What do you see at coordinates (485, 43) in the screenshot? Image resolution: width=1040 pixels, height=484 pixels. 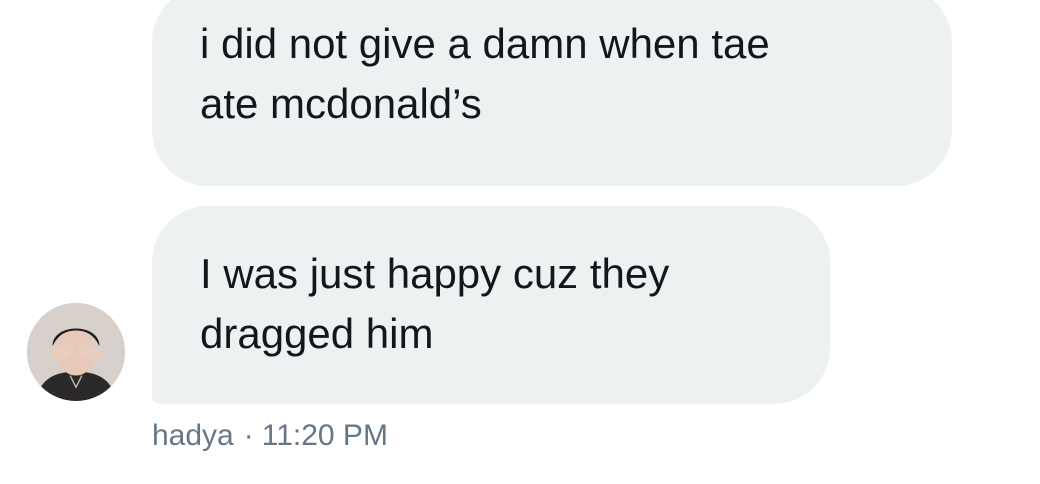 I see `message-text-line: i did not give a damn when tae` at bounding box center [485, 43].